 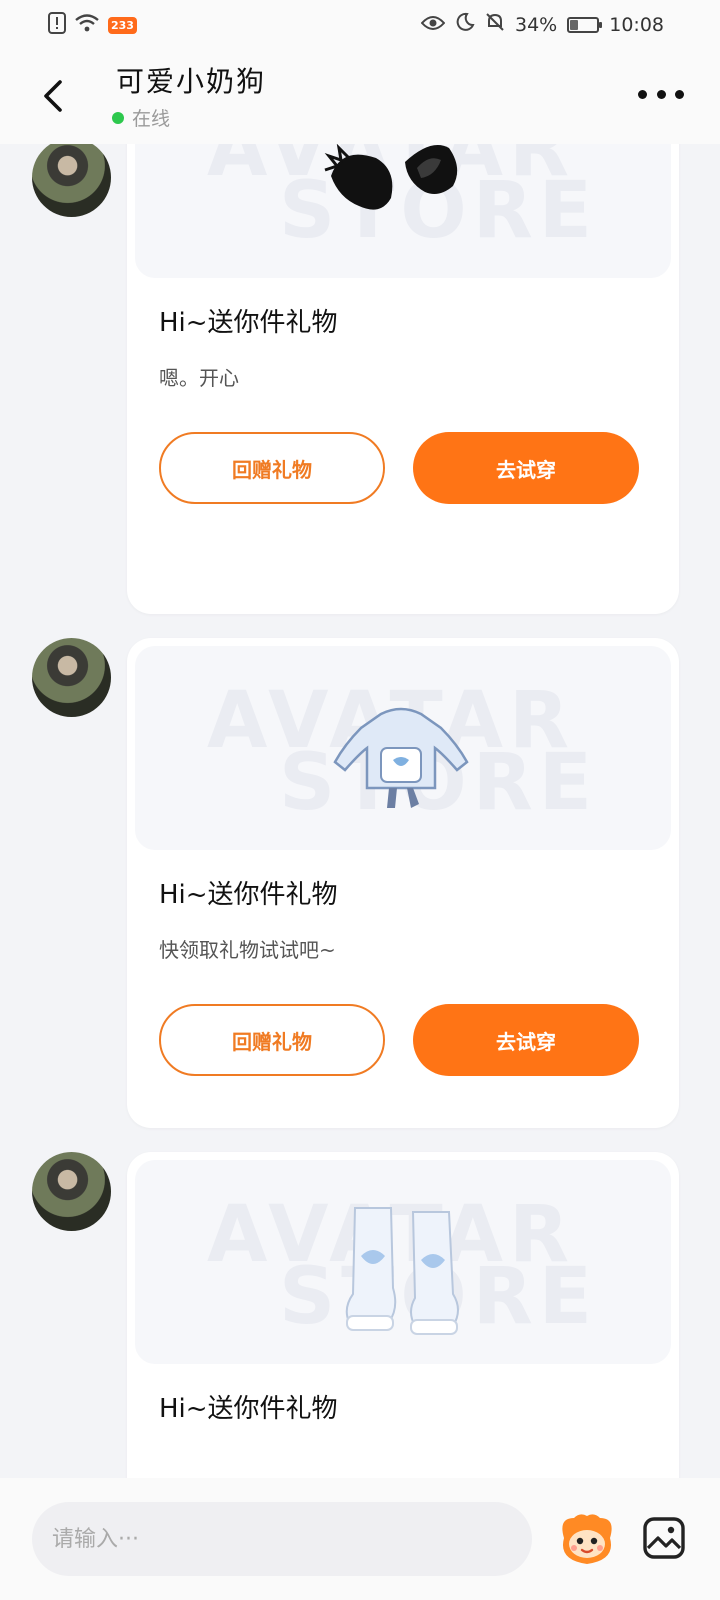 I want to click on gift-card-message: 嗯。开心, so click(x=199, y=378).